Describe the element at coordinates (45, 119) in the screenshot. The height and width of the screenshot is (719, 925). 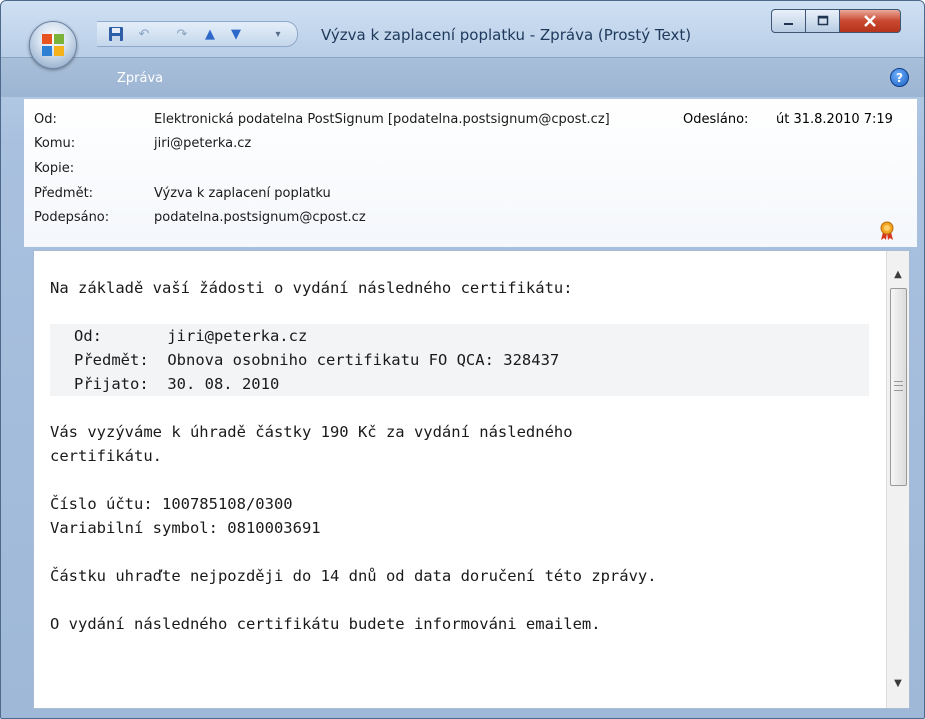
I see `from-label: Od:` at that location.